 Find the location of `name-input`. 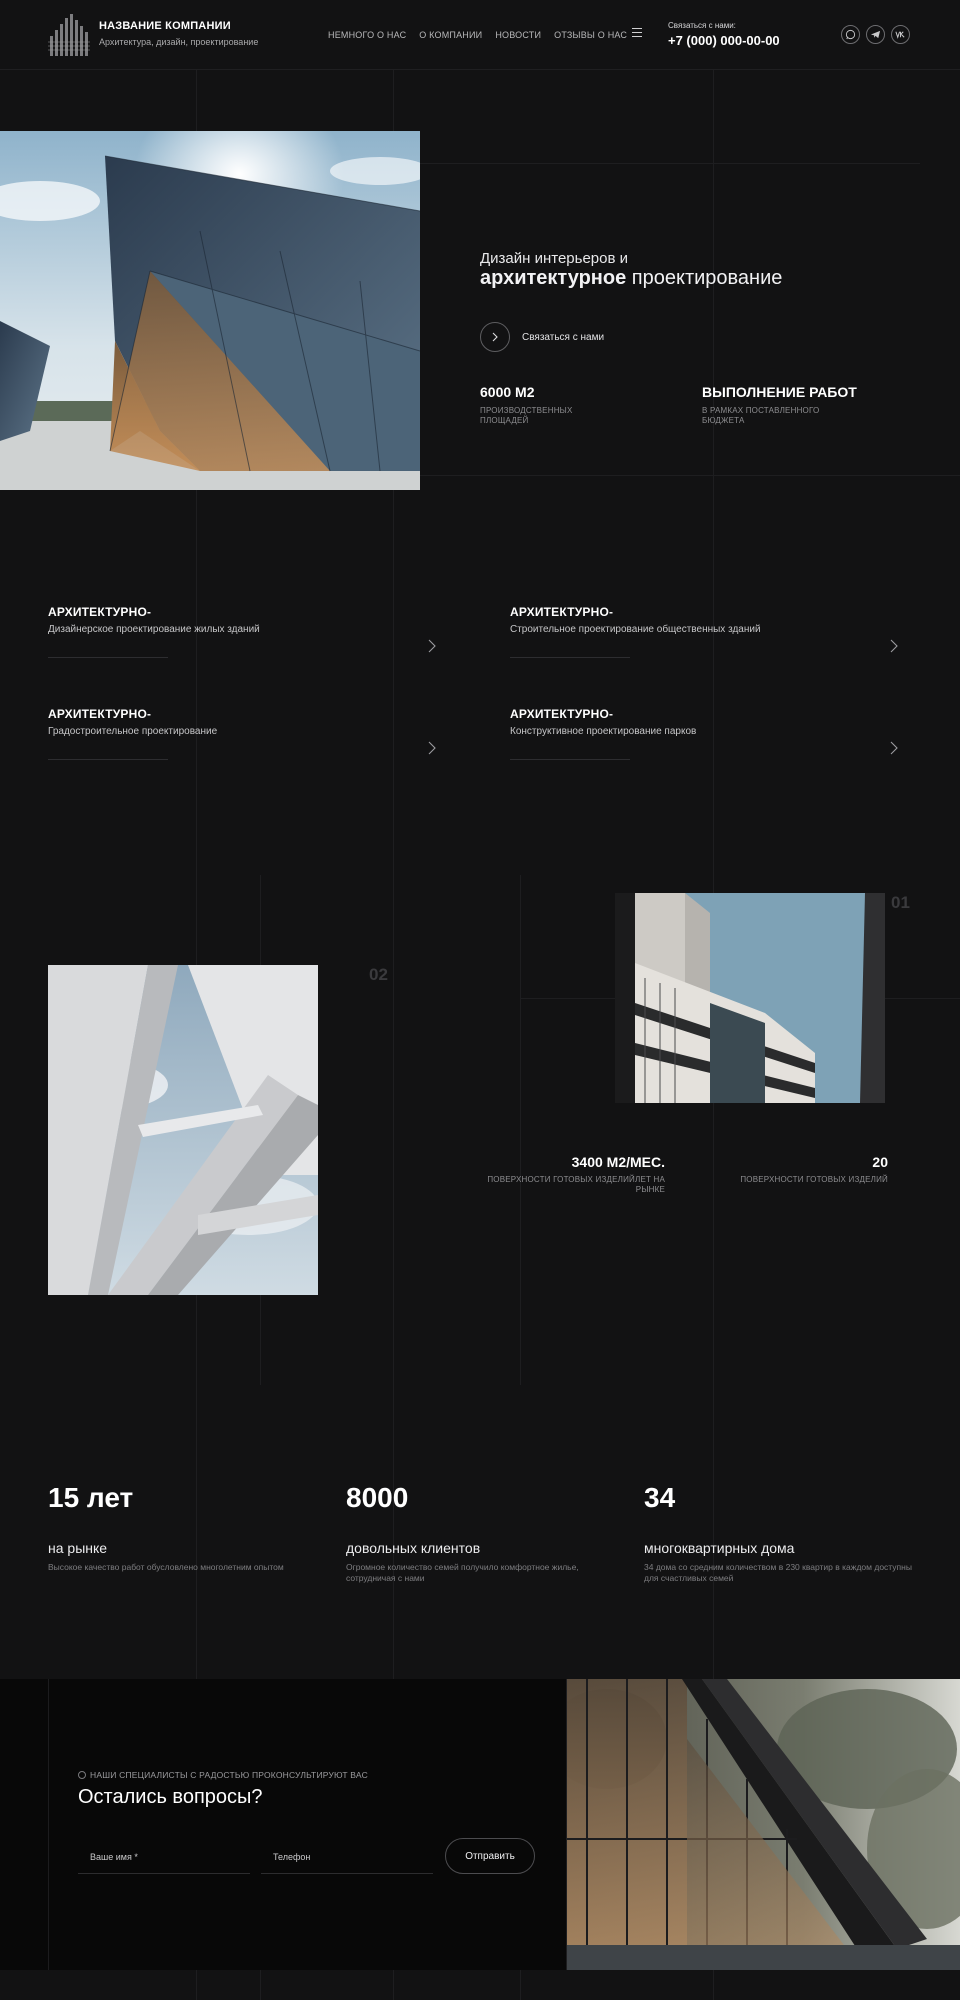

name-input is located at coordinates (164, 1856).